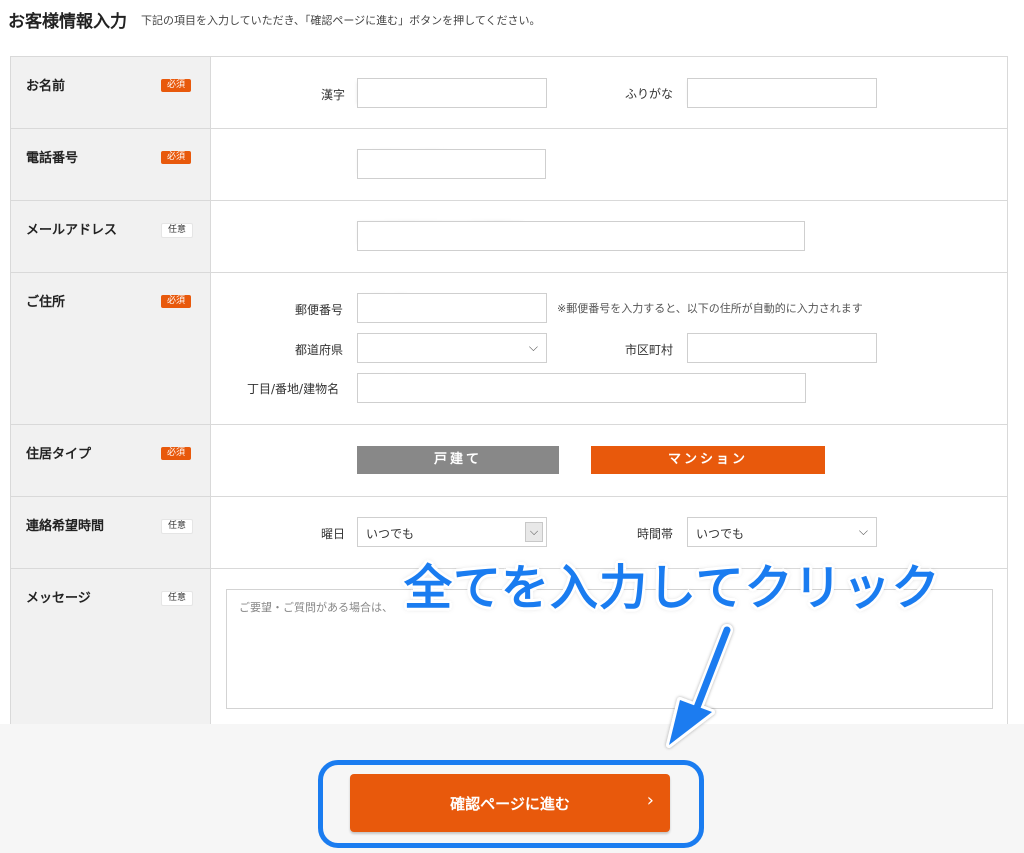 Image resolution: width=1024 pixels, height=853 pixels. I want to click on annotation-text: 全てを入力してクリック, so click(672, 588).